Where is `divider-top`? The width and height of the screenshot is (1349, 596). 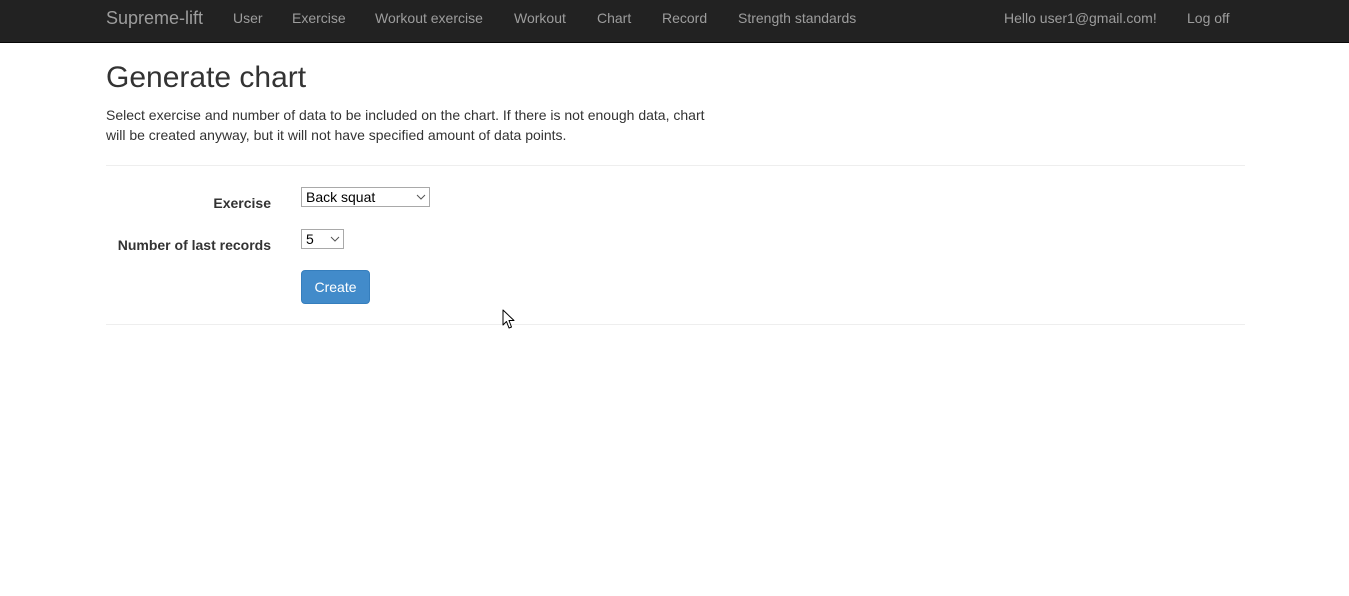 divider-top is located at coordinates (675, 165).